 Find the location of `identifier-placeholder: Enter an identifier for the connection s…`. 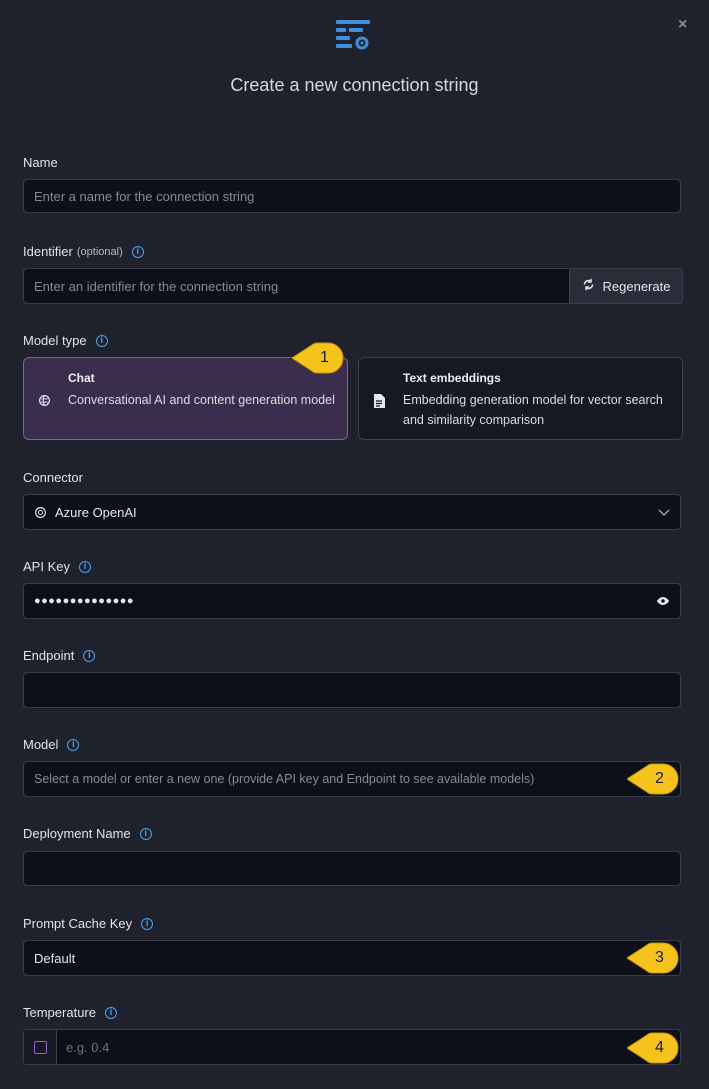

identifier-placeholder: Enter an identifier for the connection s… is located at coordinates (156, 286).